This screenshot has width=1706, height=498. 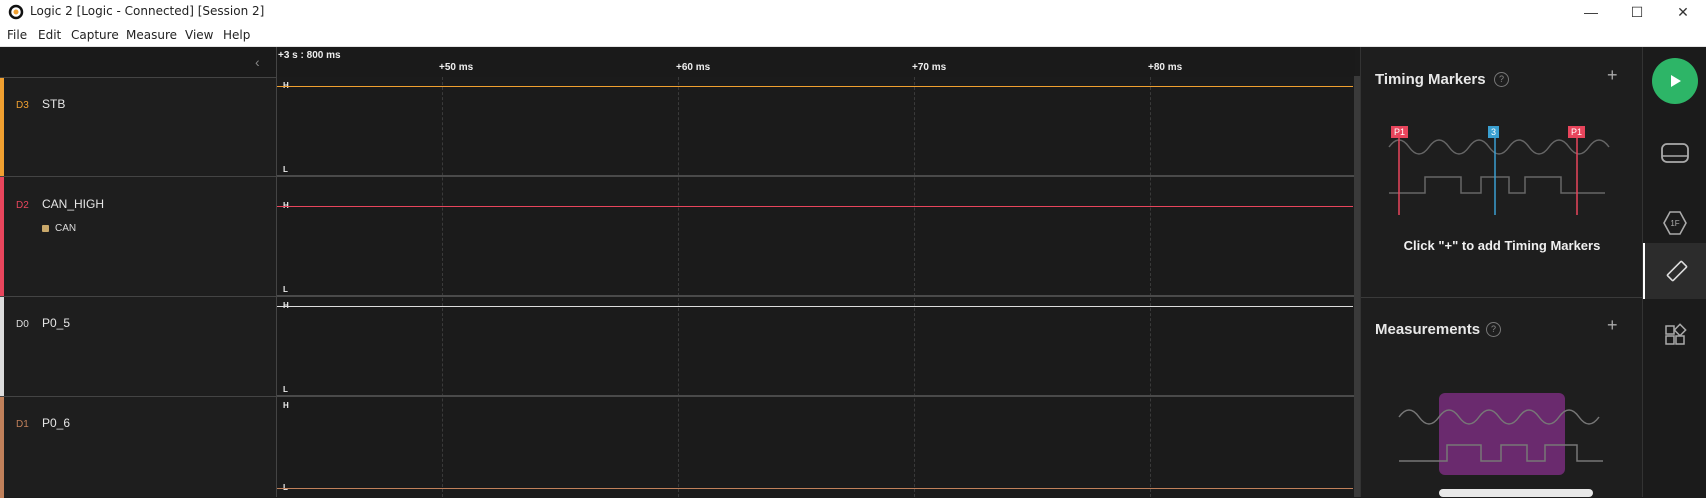 I want to click on add-measurement-button: +, so click(x=1612, y=325).